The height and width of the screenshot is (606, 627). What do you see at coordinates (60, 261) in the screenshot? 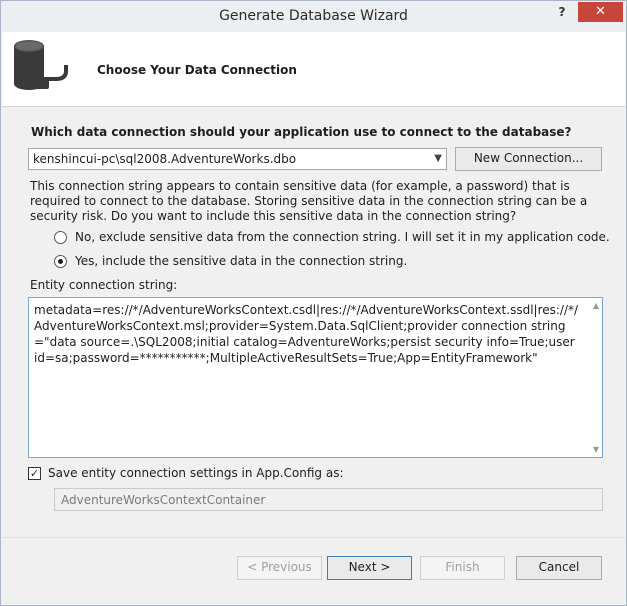
I see `include-sensitive-radio` at bounding box center [60, 261].